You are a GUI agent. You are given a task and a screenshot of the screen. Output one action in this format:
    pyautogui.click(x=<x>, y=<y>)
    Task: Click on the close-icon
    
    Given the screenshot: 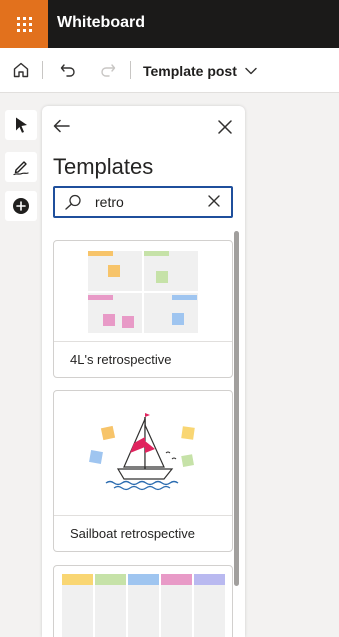 What is the action you would take?
    pyautogui.click(x=225, y=127)
    